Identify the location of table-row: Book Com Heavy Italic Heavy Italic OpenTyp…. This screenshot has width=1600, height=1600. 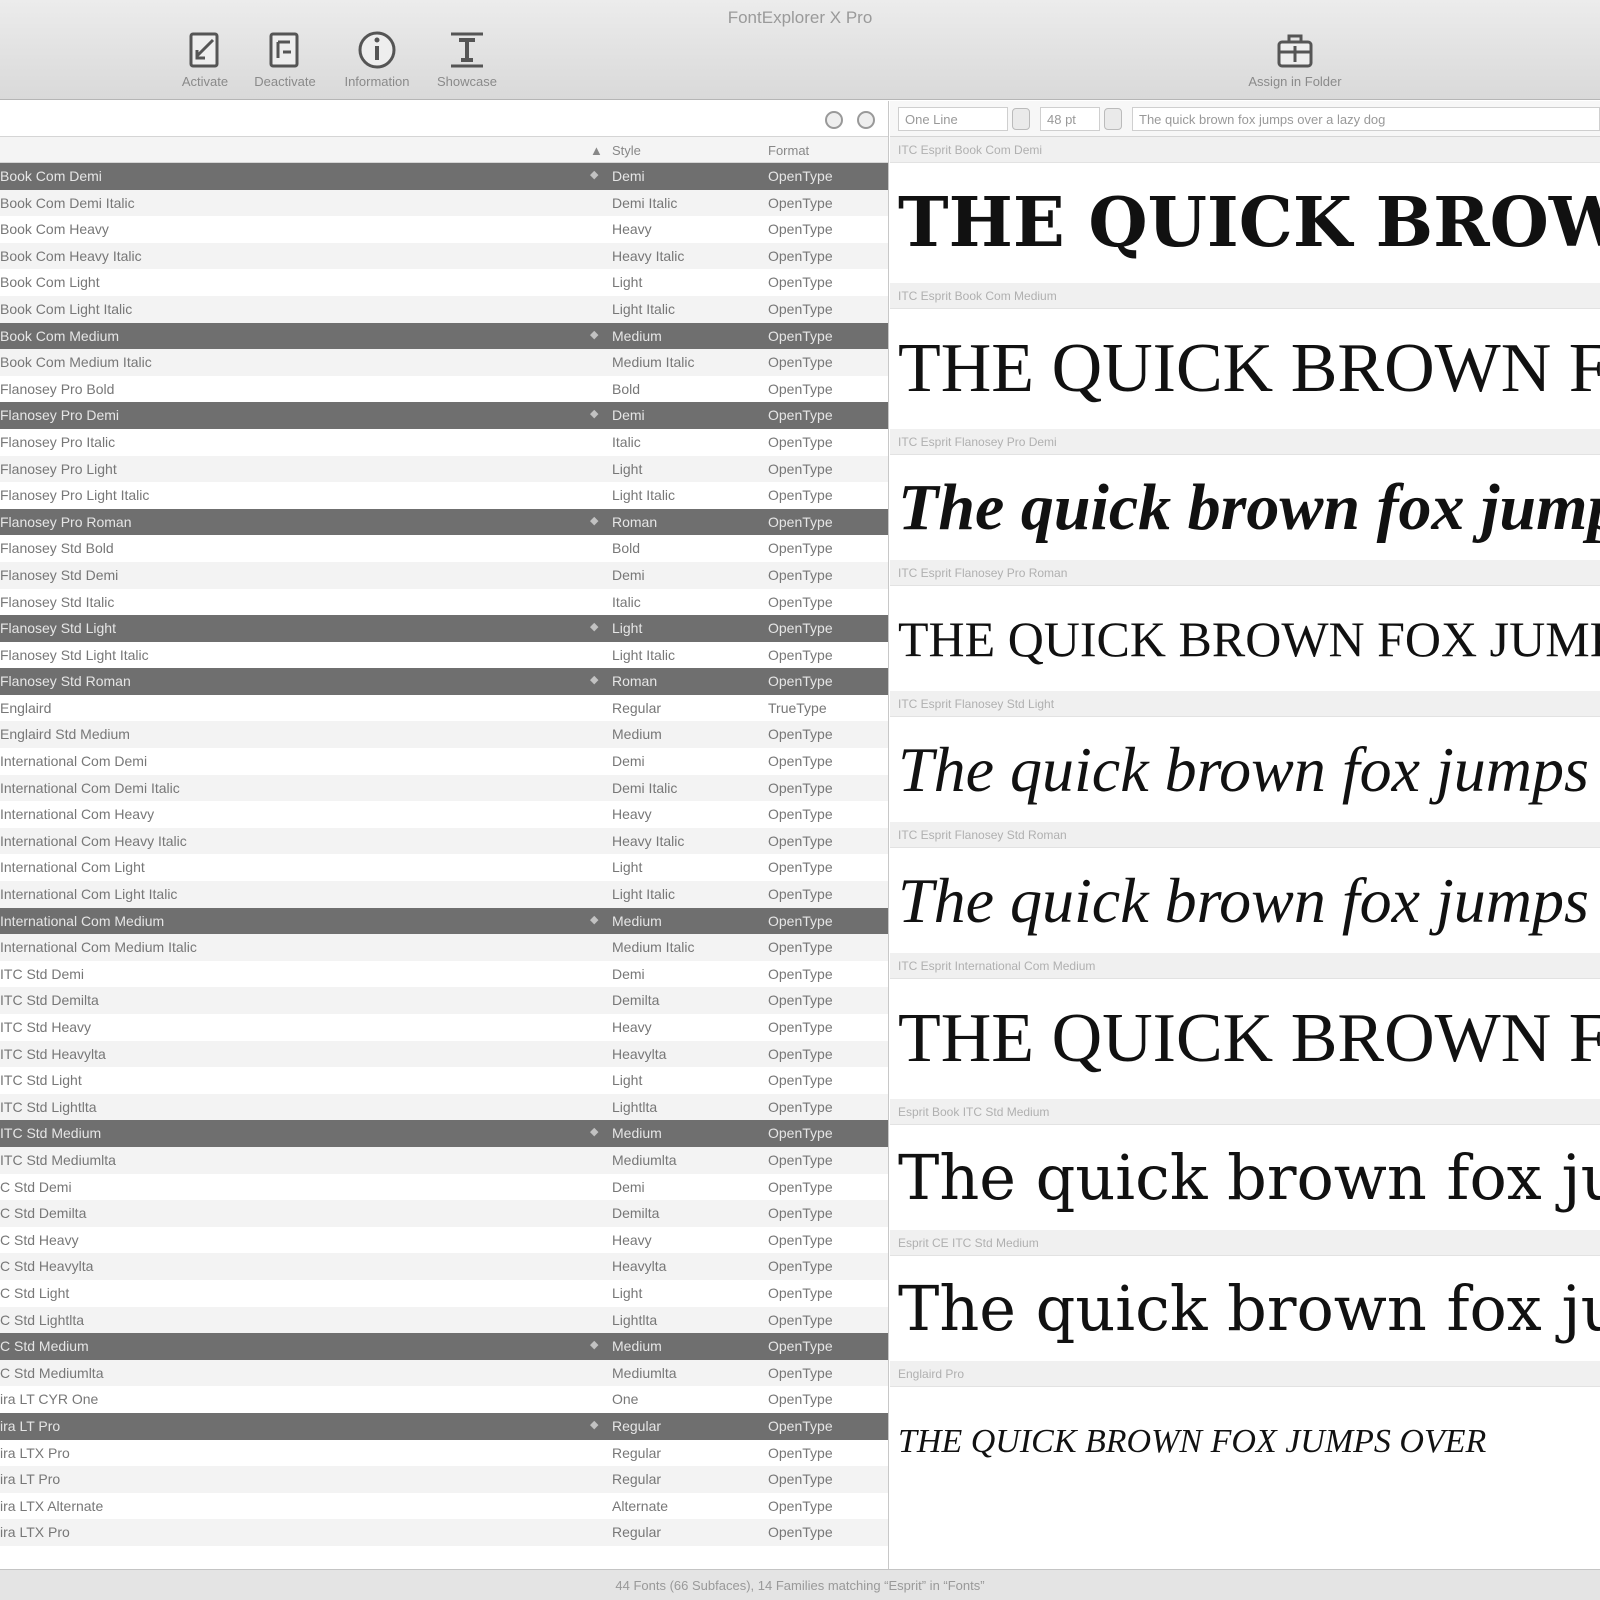
(444, 256).